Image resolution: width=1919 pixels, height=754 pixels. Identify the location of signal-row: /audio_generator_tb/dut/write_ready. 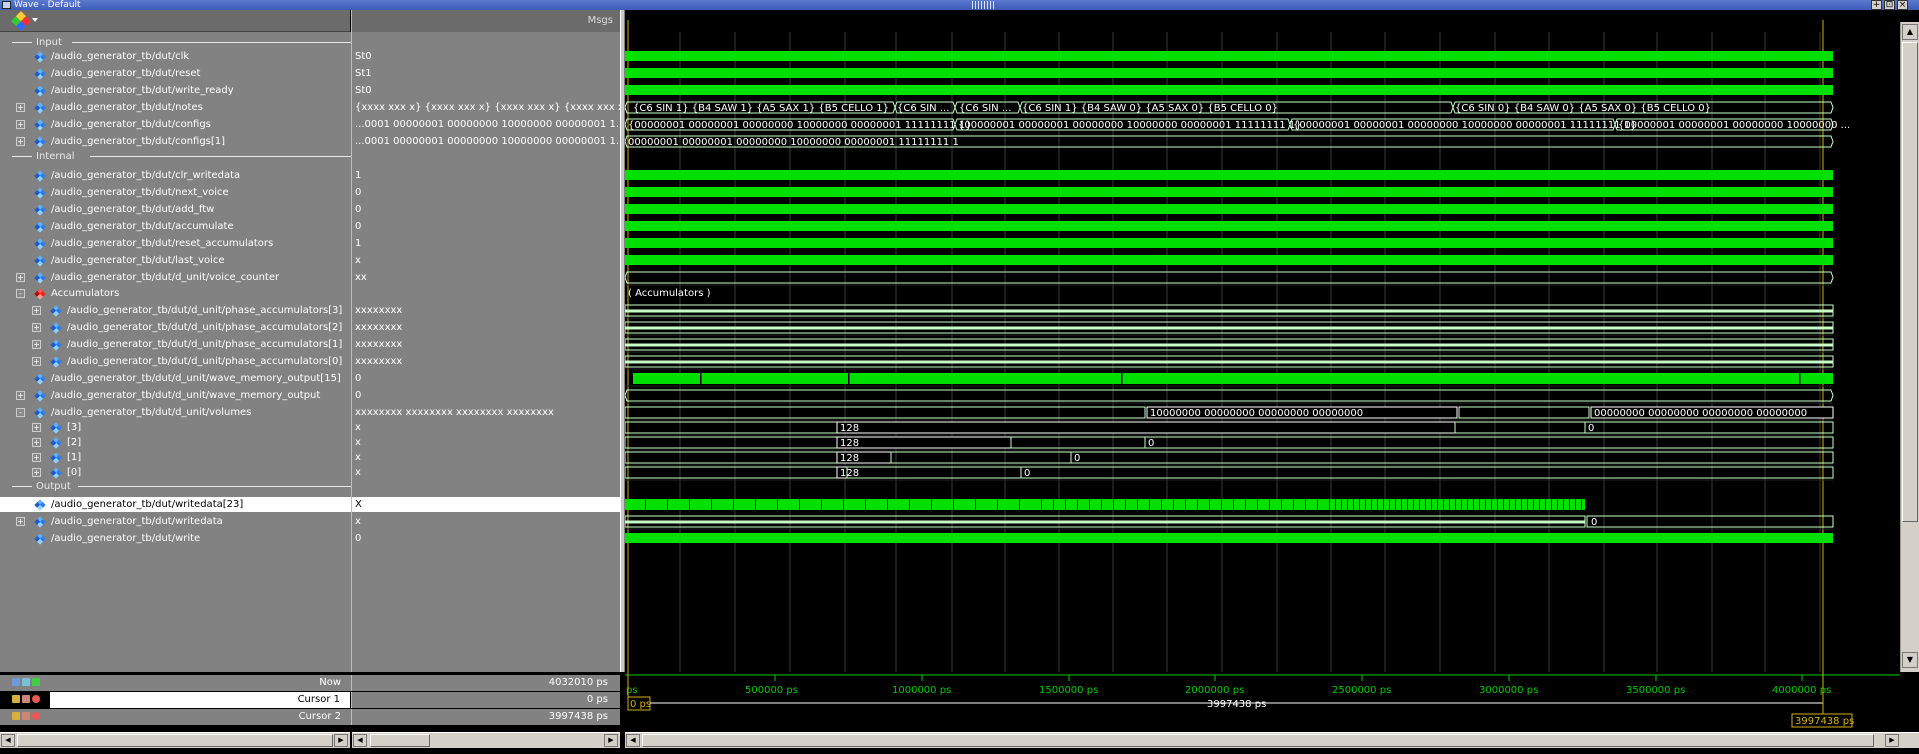
(175, 90).